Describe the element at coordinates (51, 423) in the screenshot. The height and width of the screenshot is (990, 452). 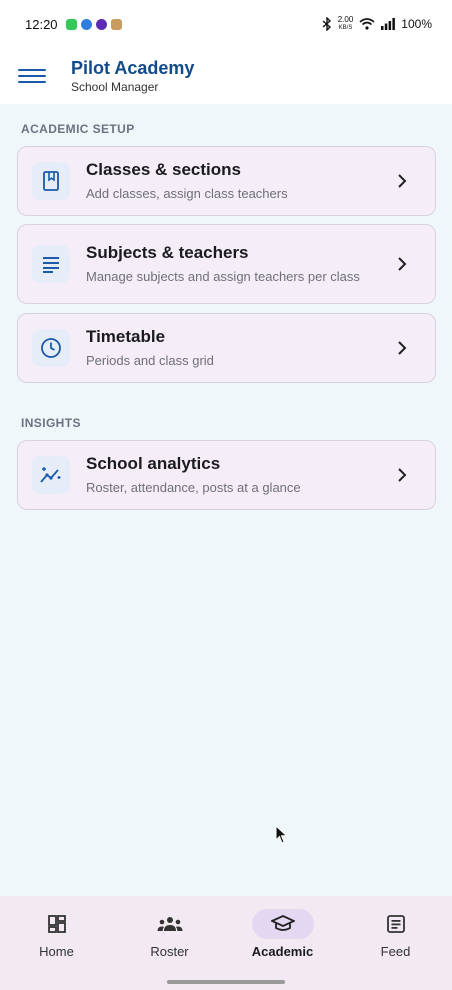
I see `section-label-insights: INSIGHTS` at that location.